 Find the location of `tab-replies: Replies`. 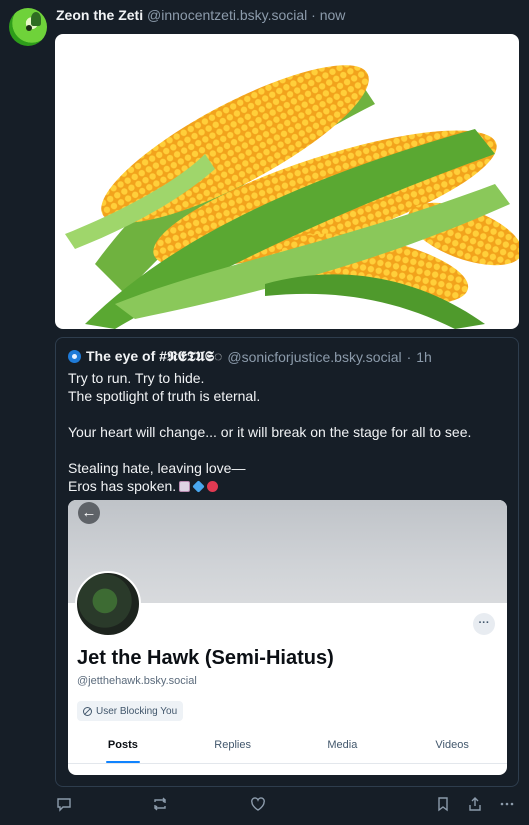

tab-replies: Replies is located at coordinates (232, 745).